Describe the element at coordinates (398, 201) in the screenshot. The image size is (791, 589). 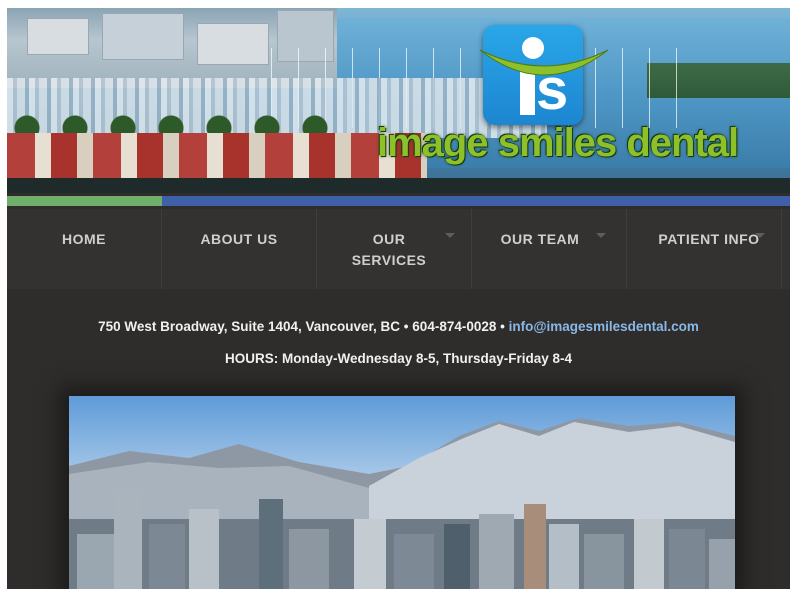
I see `nav-accent-strip` at that location.